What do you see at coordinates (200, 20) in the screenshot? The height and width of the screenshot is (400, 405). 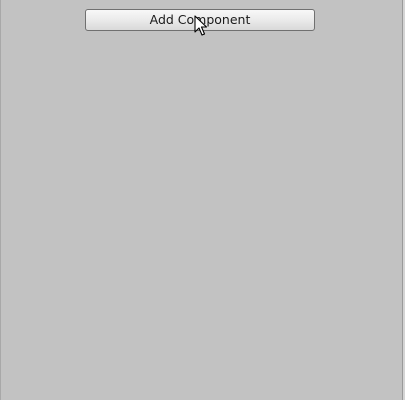 I see `add-component-button: Add Component` at bounding box center [200, 20].